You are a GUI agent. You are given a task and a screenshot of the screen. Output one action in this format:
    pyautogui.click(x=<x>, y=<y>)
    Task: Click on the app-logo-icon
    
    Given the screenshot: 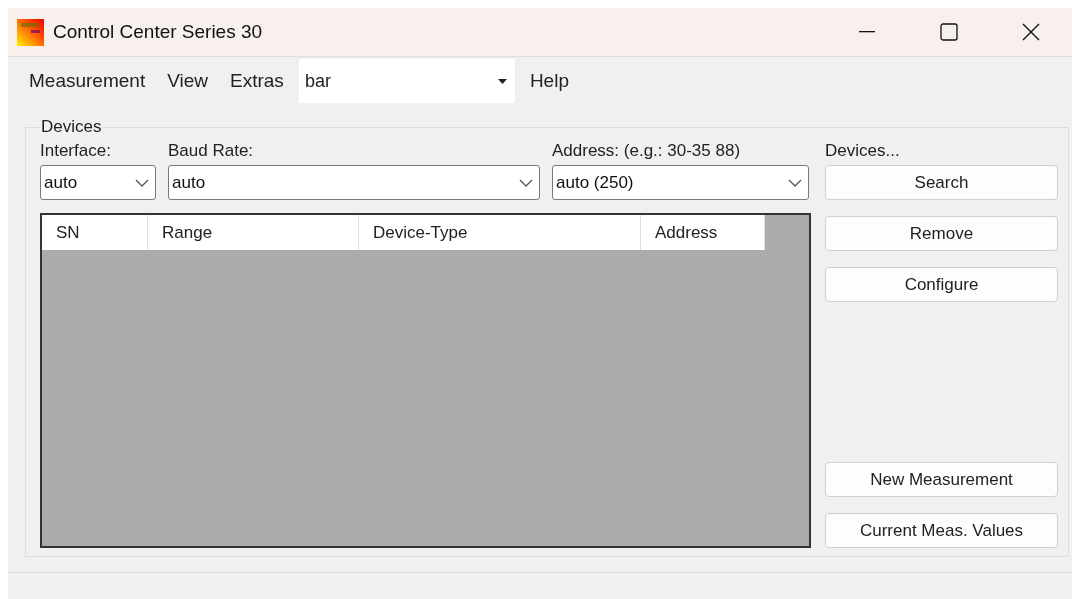 What is the action you would take?
    pyautogui.click(x=30, y=32)
    